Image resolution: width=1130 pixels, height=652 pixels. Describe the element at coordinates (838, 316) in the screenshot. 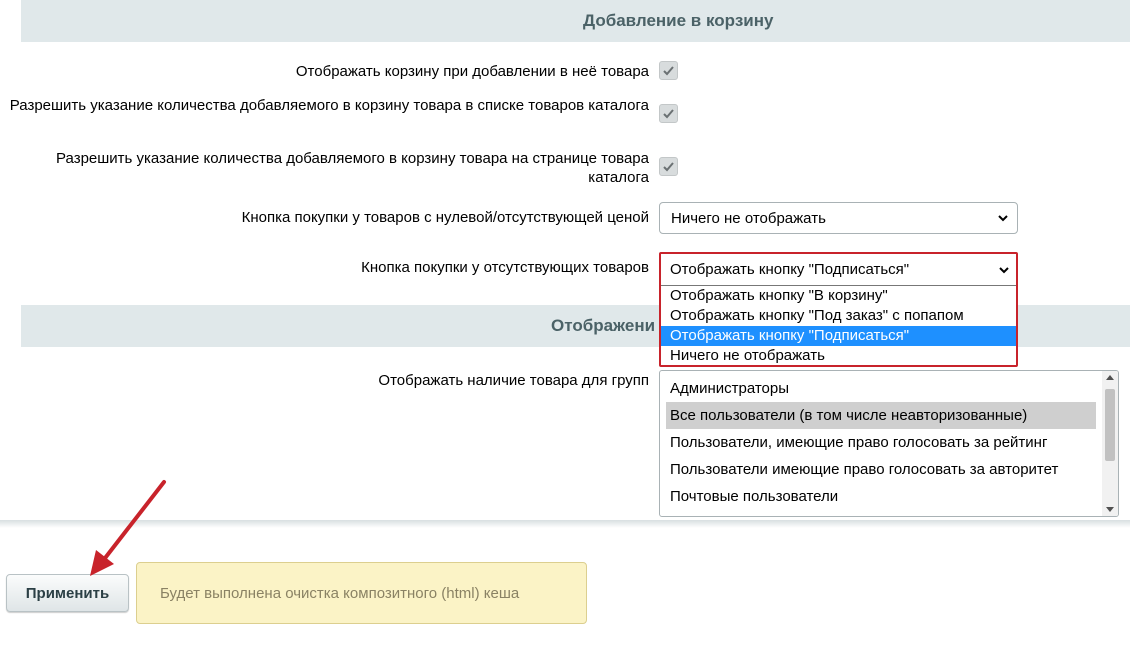

I see `dropdown-option: Отображать кнопку "Под заказ" с попапом` at that location.